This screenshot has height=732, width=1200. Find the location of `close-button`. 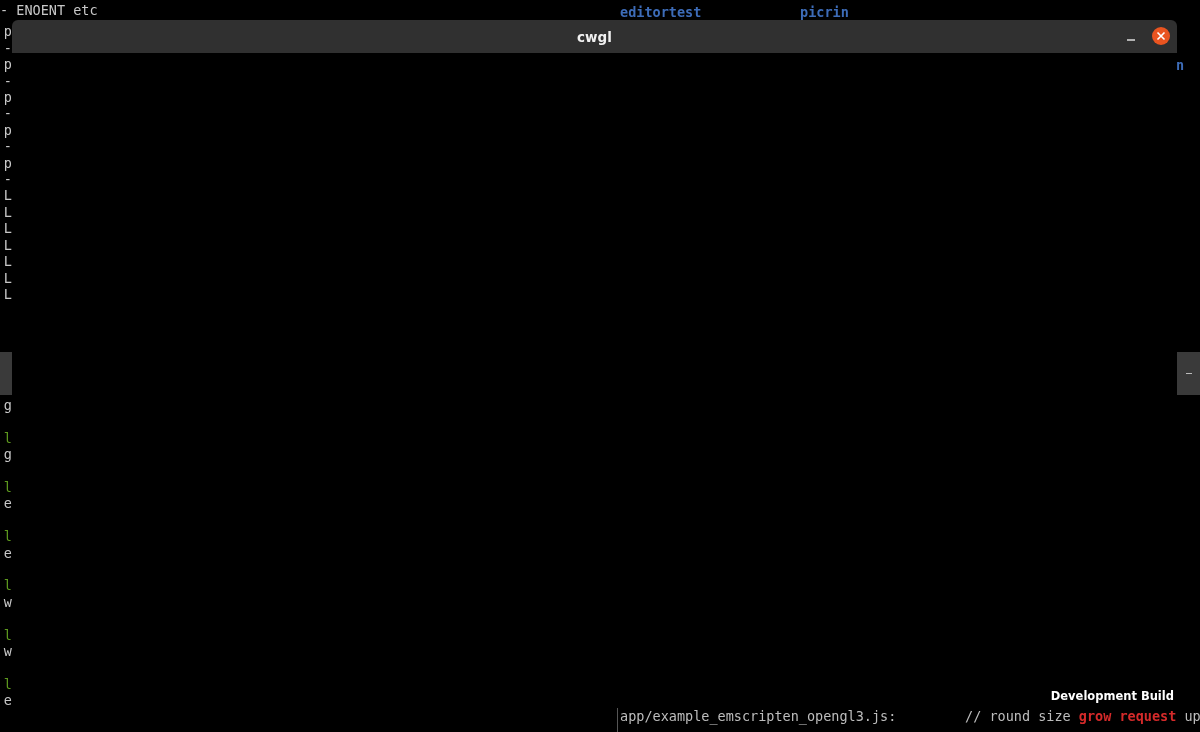

close-button is located at coordinates (1161, 36).